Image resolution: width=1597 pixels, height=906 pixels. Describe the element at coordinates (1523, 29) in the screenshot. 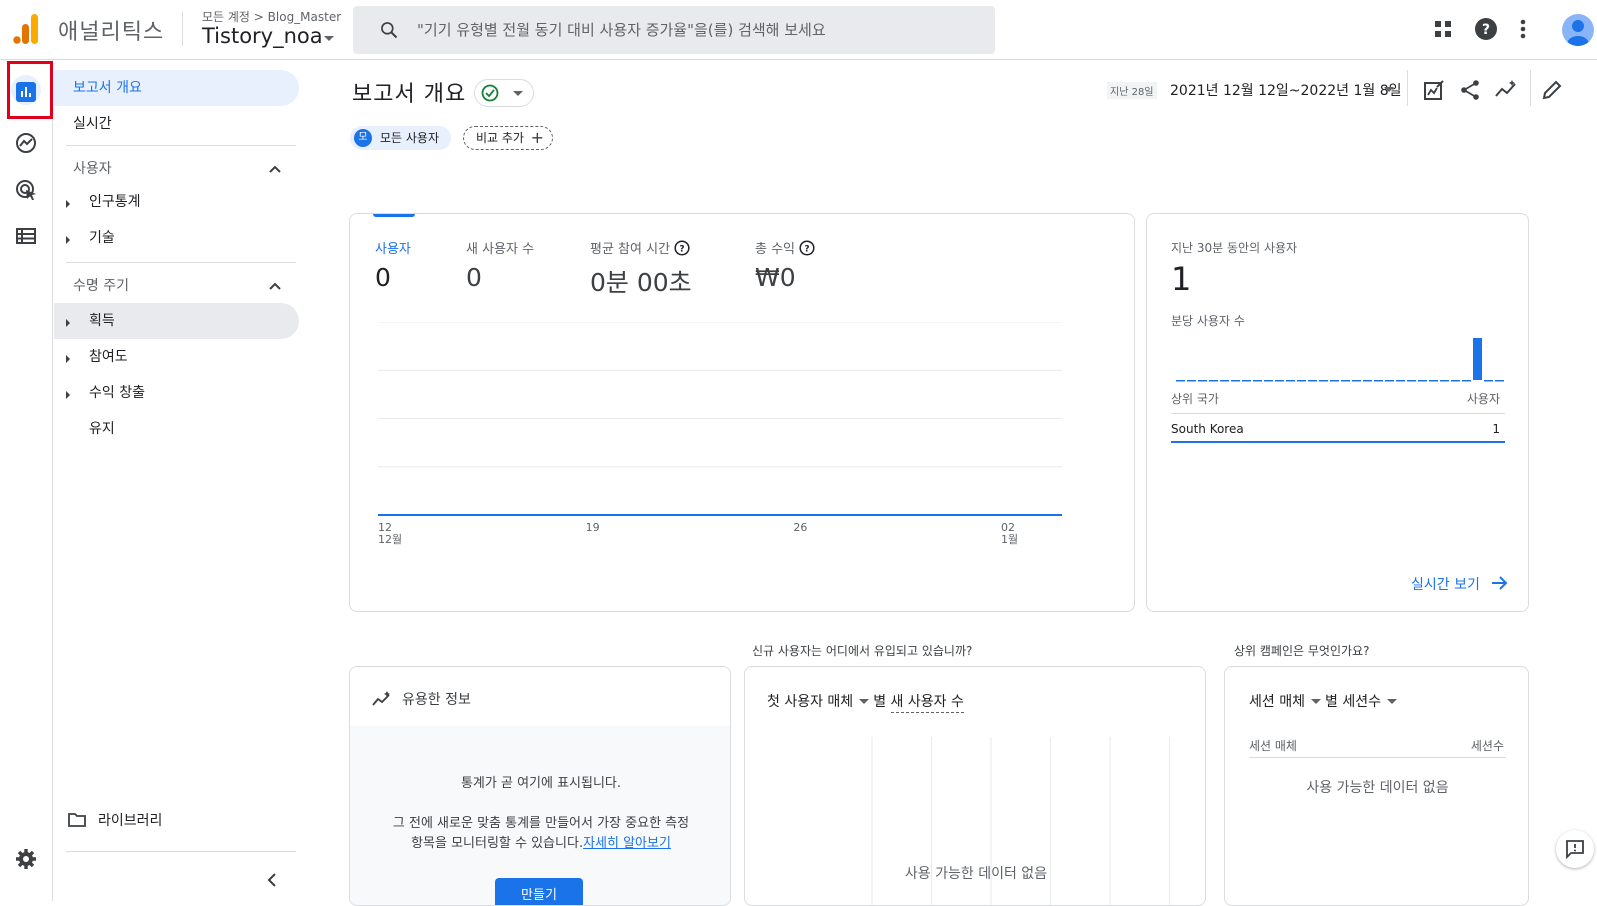

I see `more-vert-icon` at that location.